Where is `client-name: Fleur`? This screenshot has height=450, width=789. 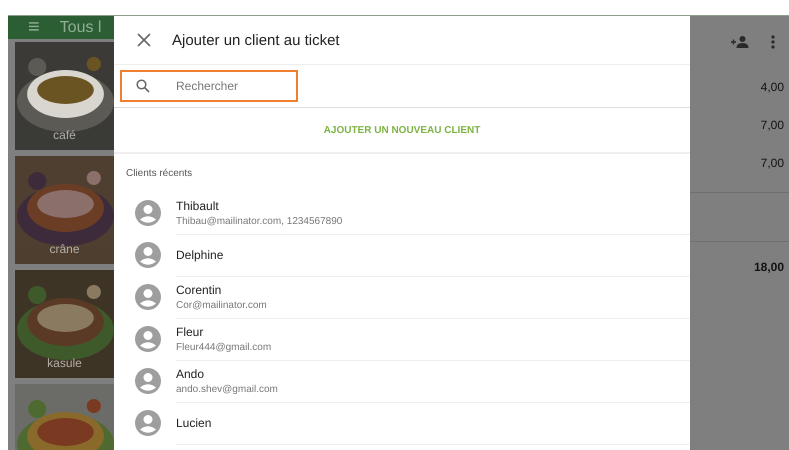
client-name: Fleur is located at coordinates (190, 331).